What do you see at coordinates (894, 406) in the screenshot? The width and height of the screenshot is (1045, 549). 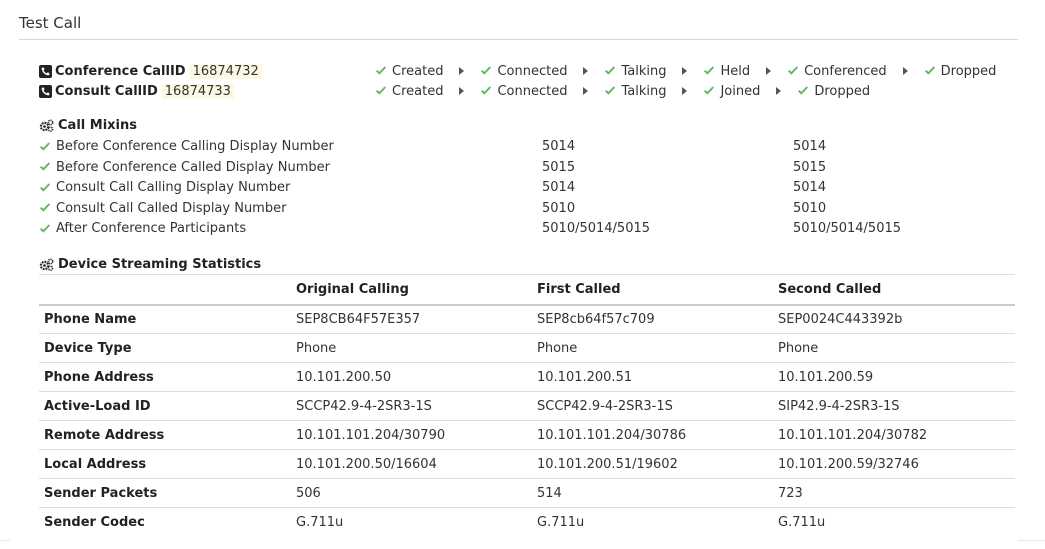 I see `table-cell: SIP42.9-4-2SR3-1S` at bounding box center [894, 406].